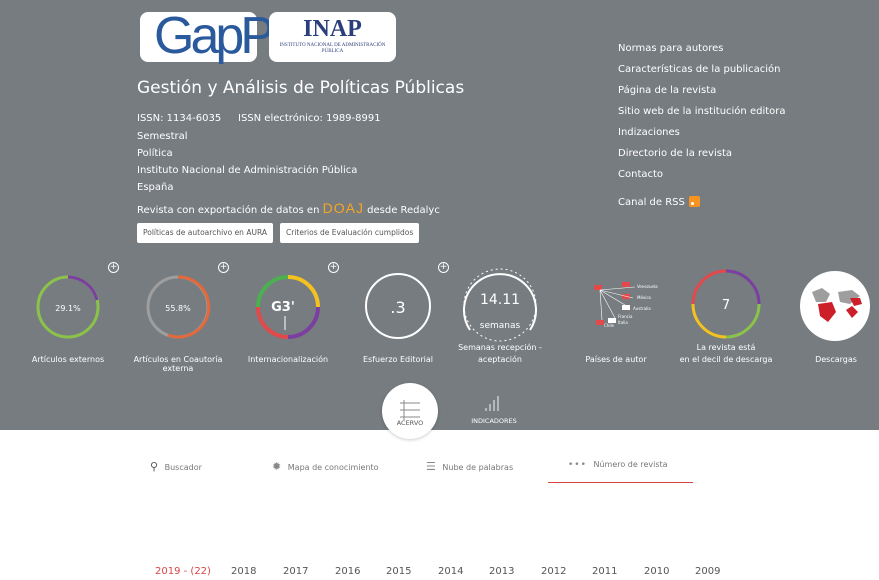 This screenshot has width=879, height=580. What do you see at coordinates (398, 359) in the screenshot?
I see `editorial-effort-label: Esfuerzo Editorial` at bounding box center [398, 359].